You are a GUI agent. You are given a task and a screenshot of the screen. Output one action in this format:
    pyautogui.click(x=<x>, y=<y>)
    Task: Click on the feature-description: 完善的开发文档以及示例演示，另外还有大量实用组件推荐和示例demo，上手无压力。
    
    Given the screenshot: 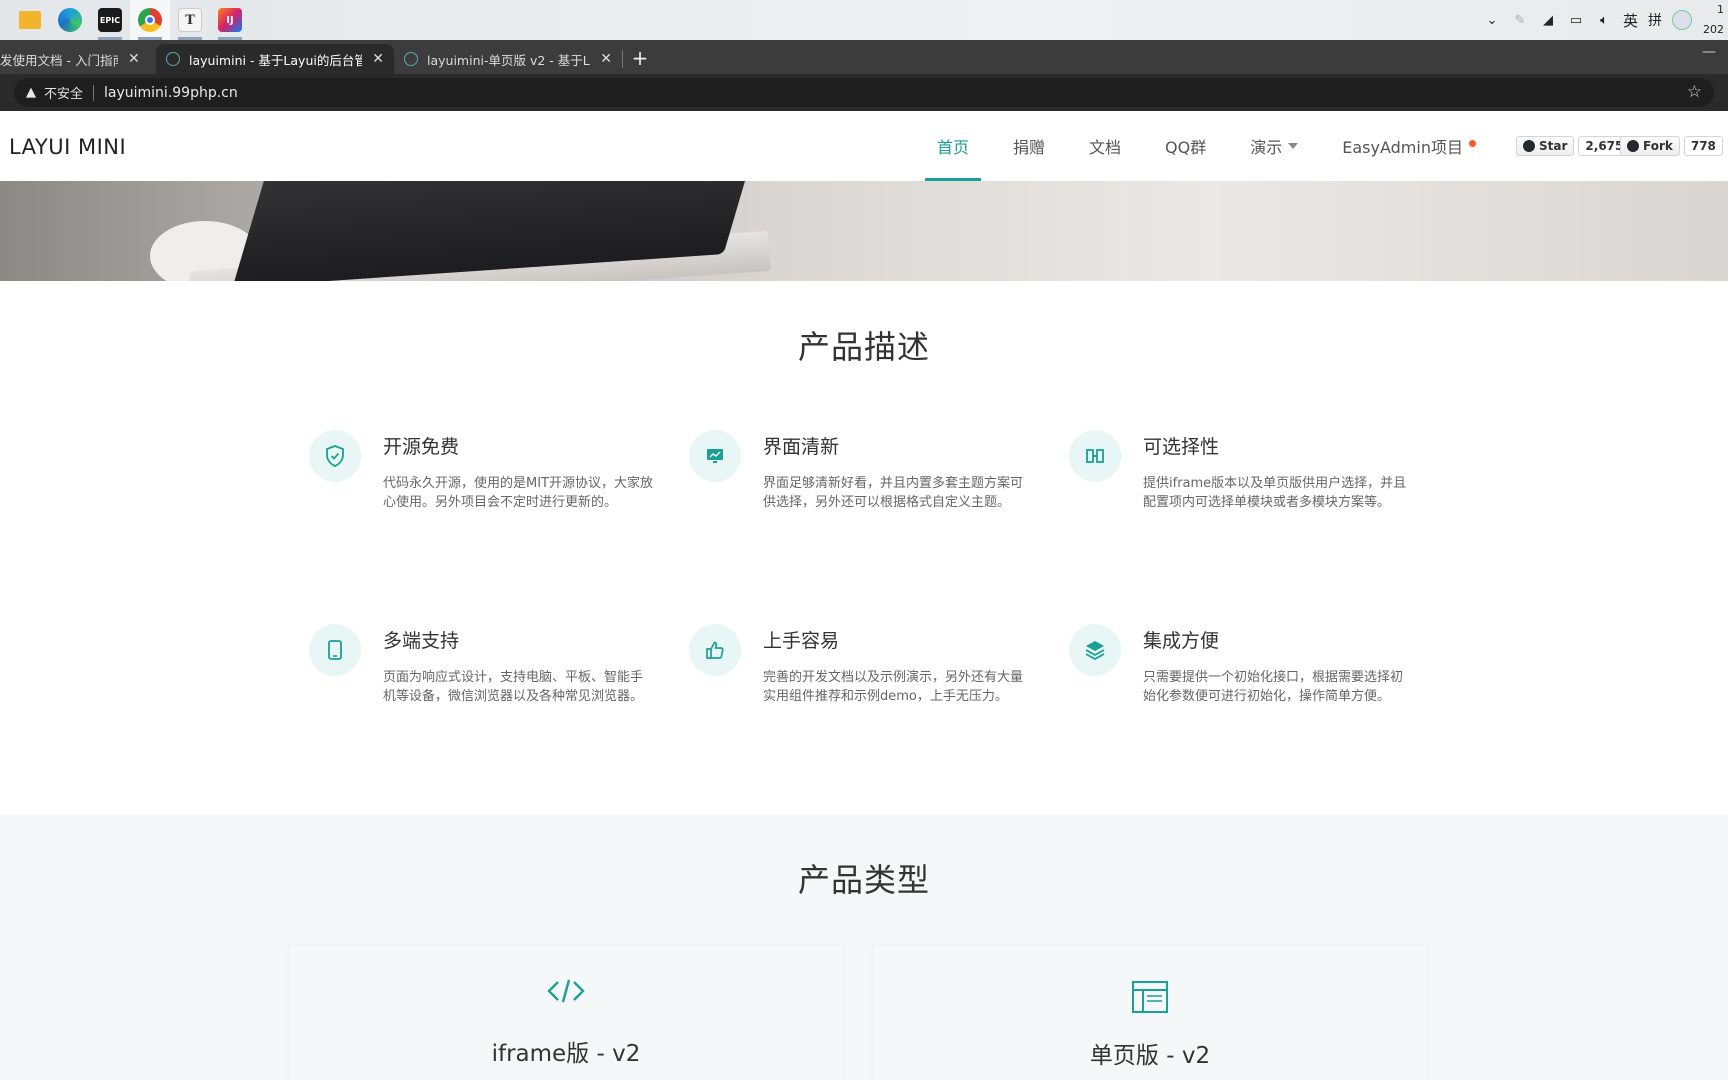 What is the action you would take?
    pyautogui.click(x=893, y=687)
    